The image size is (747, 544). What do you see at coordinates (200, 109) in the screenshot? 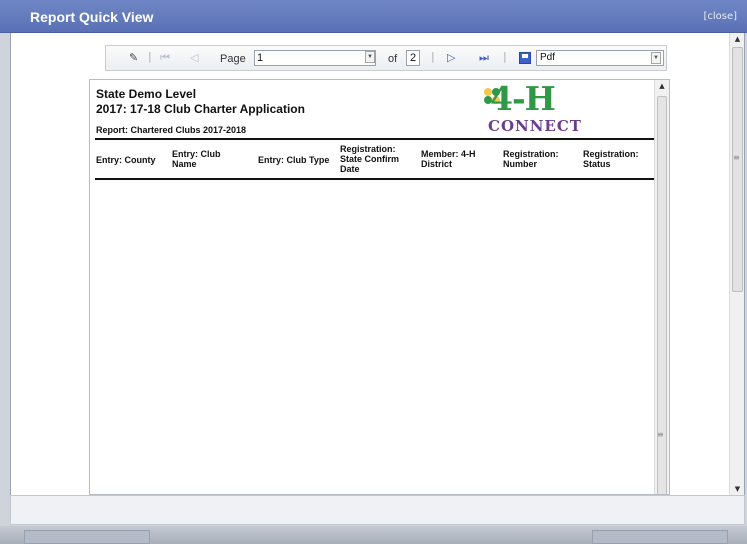
I see `report-form-title: 2017: 17-18 Club Charter Application` at bounding box center [200, 109].